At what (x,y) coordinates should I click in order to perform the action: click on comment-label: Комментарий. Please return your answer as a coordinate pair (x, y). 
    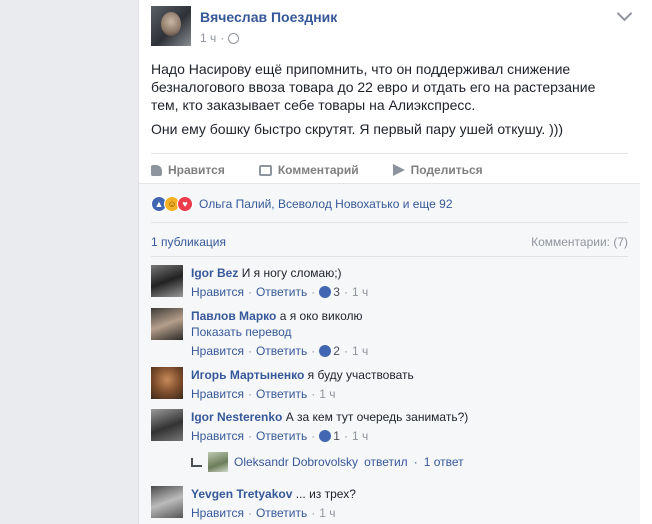
    Looking at the image, I should click on (318, 170).